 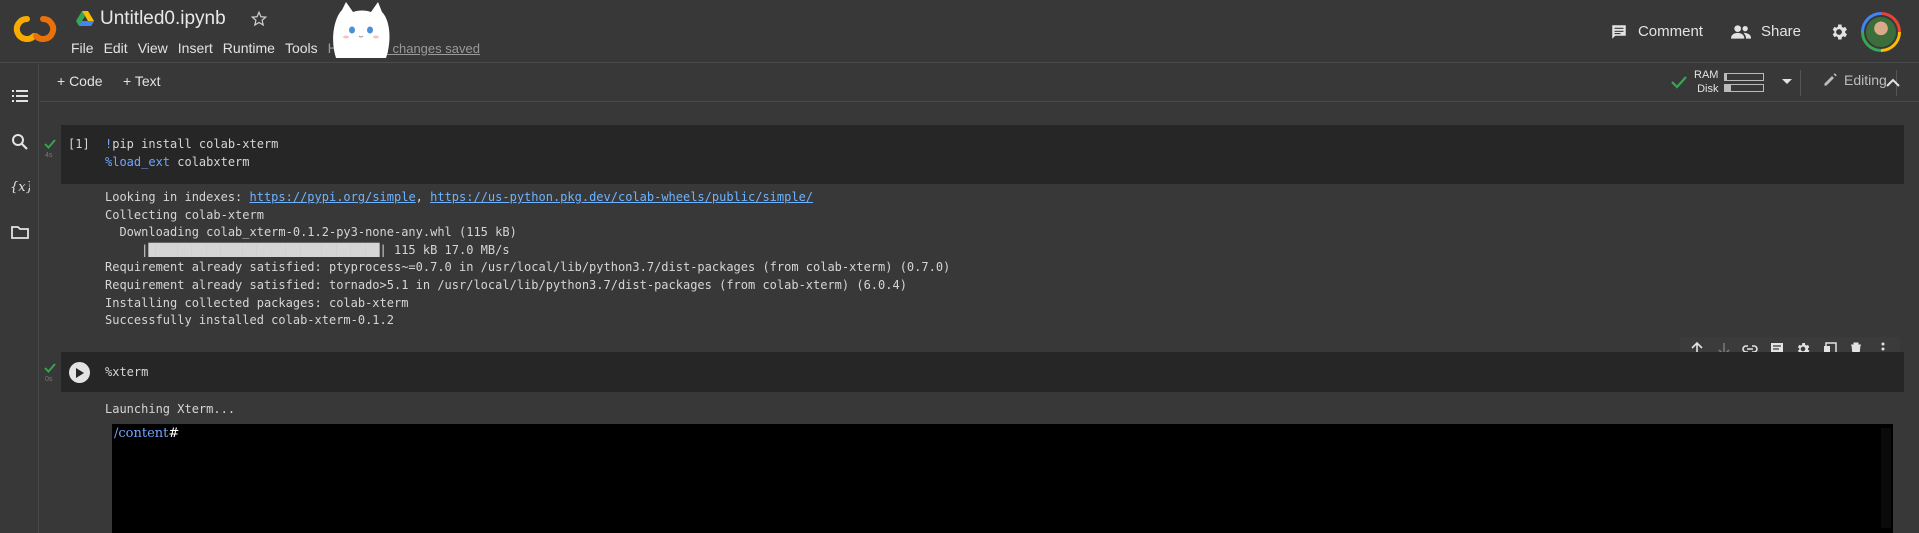 I want to click on terminal-cursor: #, so click(x=174, y=433).